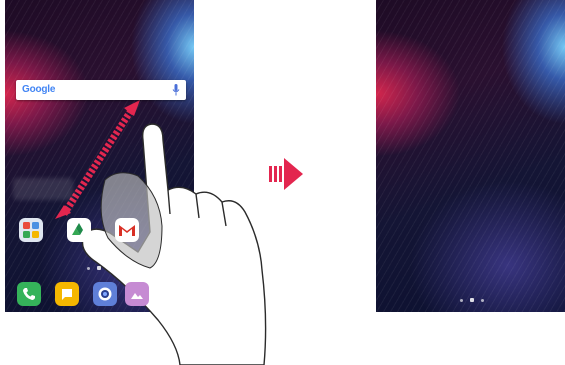 This screenshot has width=565, height=365. What do you see at coordinates (127, 230) in the screenshot?
I see `gmail-icon` at bounding box center [127, 230].